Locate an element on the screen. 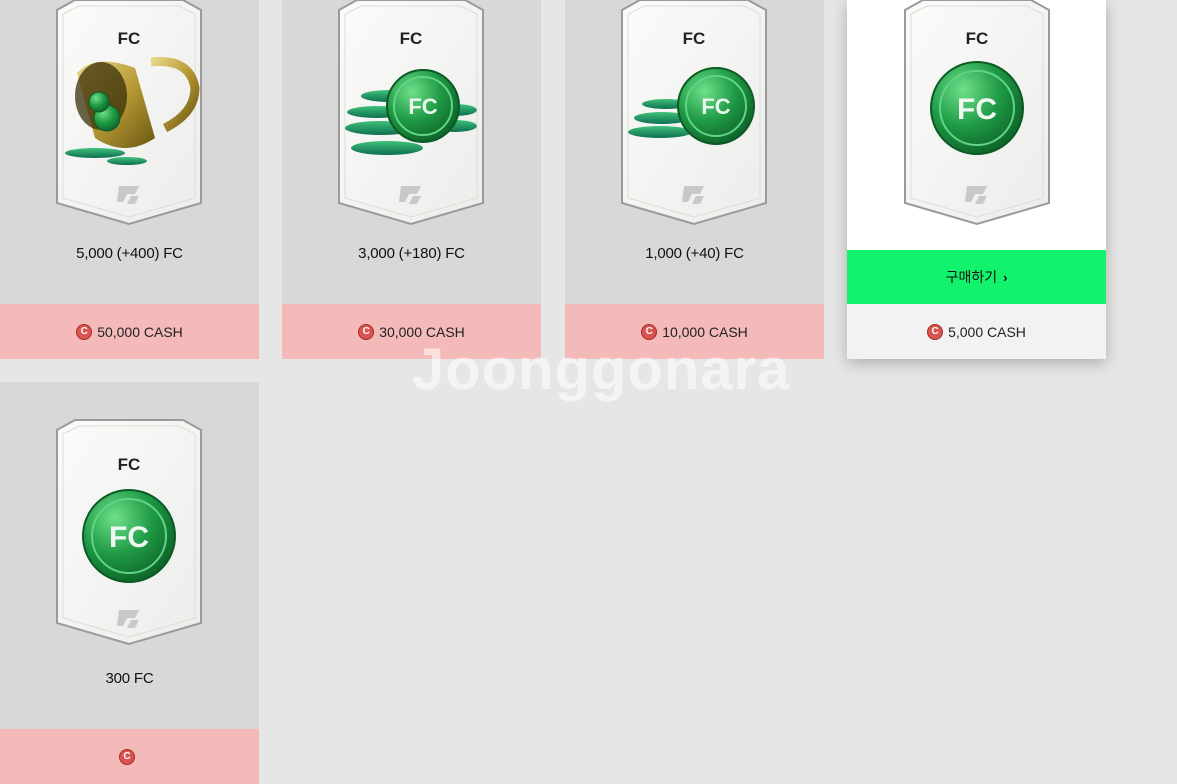 Image resolution: width=1177 pixels, height=784 pixels. price-bar: C 30,000 CASH is located at coordinates (411, 331).